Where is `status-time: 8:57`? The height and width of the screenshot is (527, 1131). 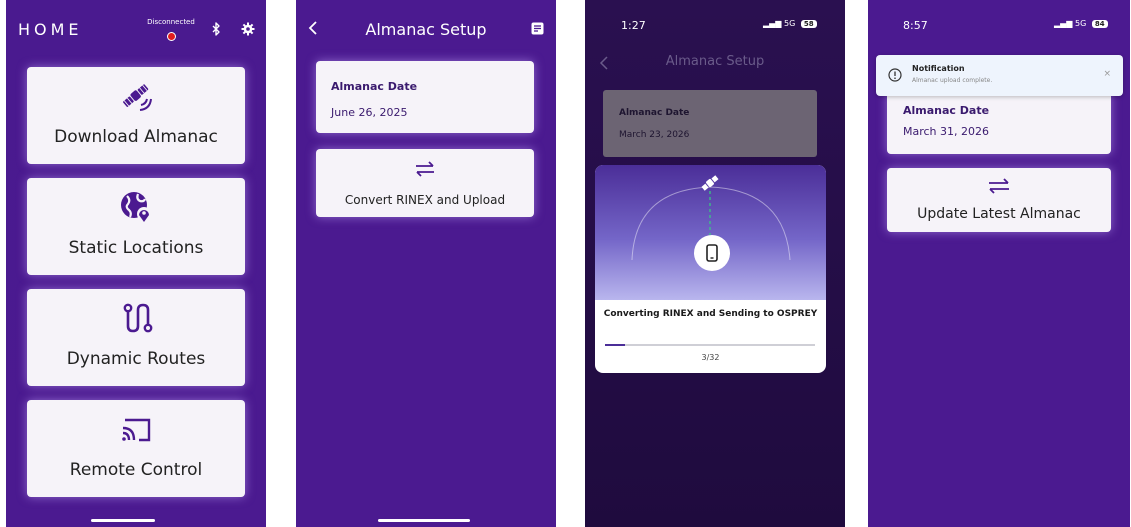
status-time: 8:57 is located at coordinates (915, 25).